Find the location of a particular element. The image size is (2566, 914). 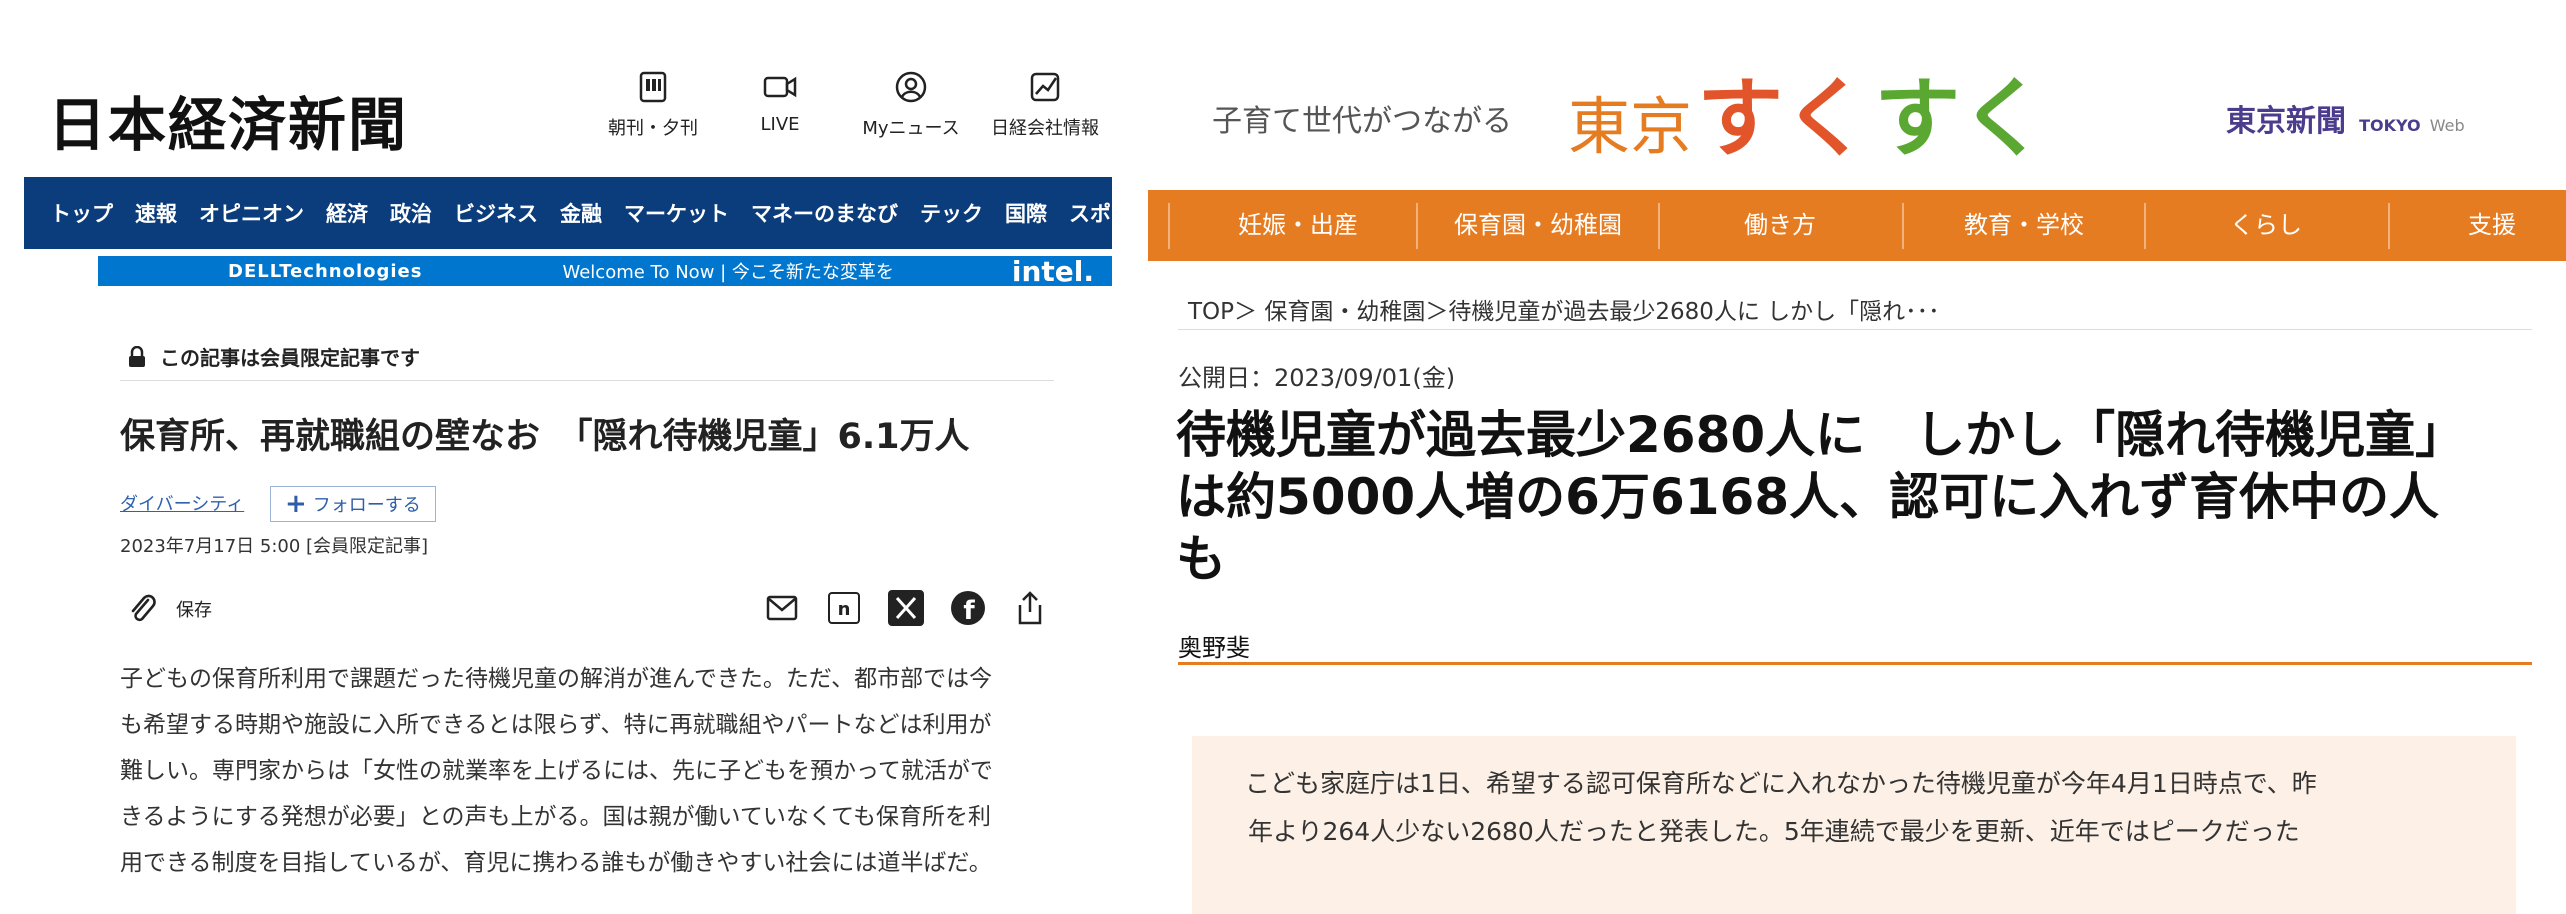

nav-item-pregnancy: 妊娠・出産 is located at coordinates (1298, 225).